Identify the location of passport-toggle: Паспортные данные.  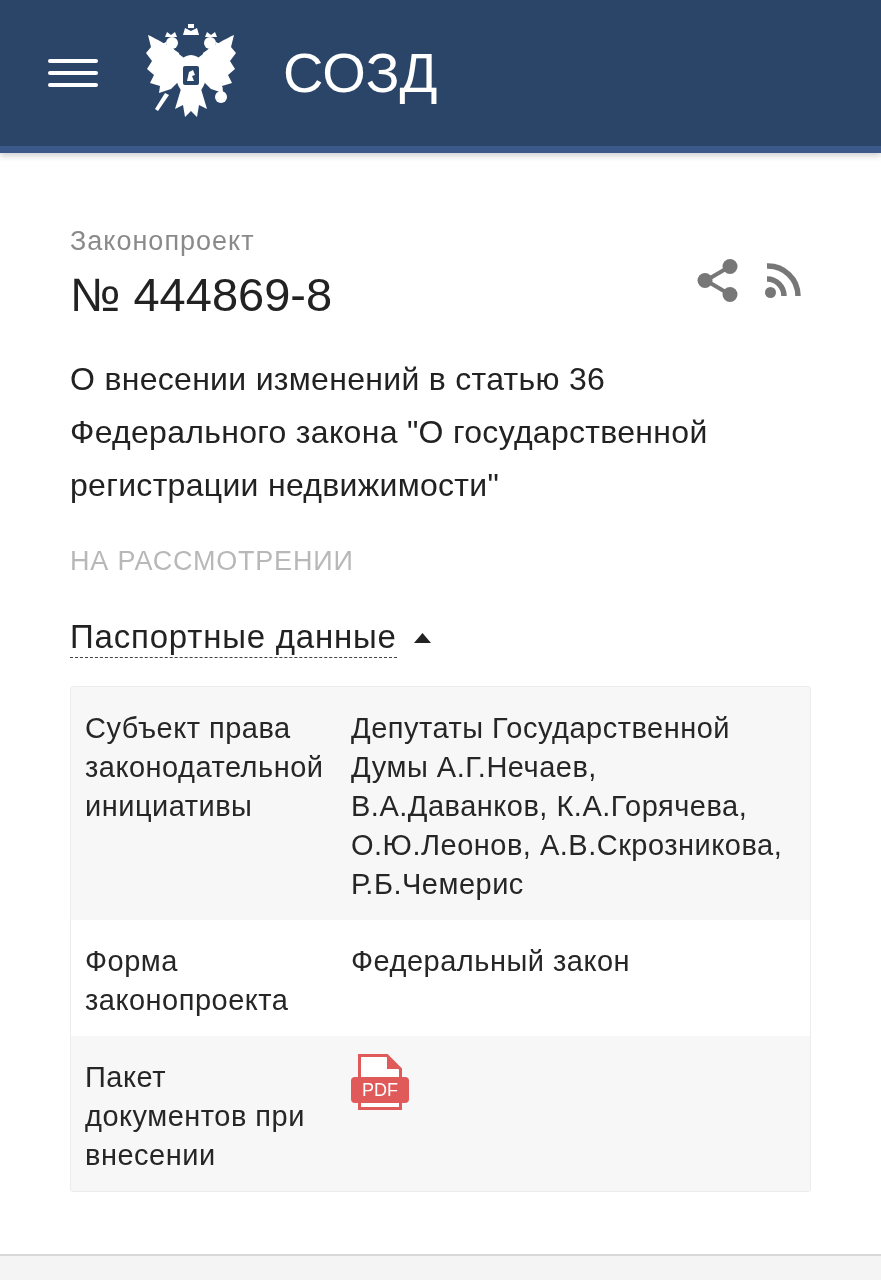
(250, 637).